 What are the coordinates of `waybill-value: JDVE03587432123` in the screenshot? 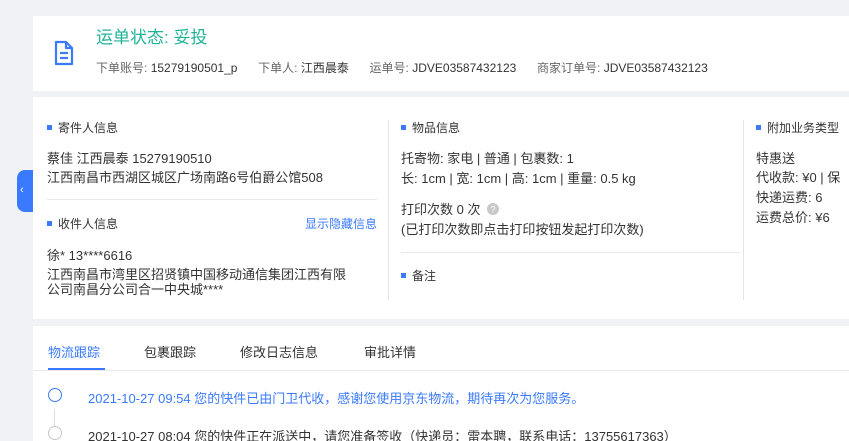 It's located at (464, 68).